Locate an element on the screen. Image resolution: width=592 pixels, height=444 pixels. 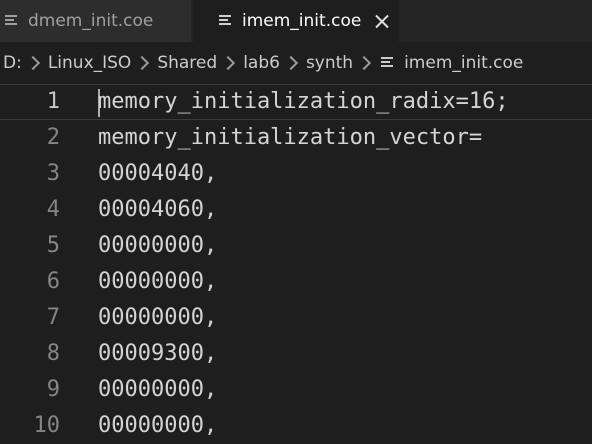
code-text: 00009300, is located at coordinates (157, 354).